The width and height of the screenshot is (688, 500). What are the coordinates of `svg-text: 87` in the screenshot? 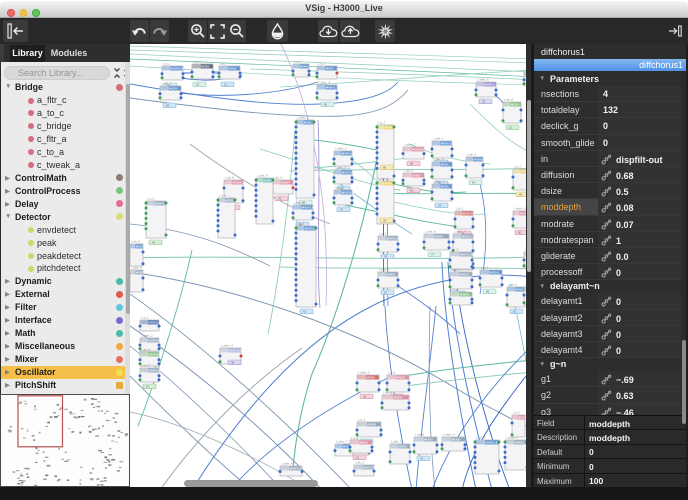 It's located at (148, 387).